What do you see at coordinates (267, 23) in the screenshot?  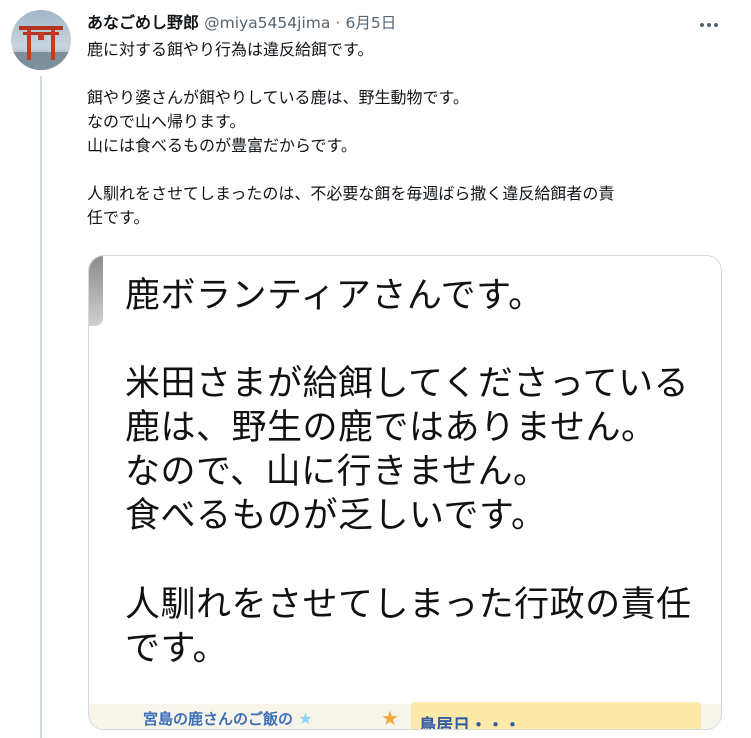 I see `handle: @miya5454jima` at bounding box center [267, 23].